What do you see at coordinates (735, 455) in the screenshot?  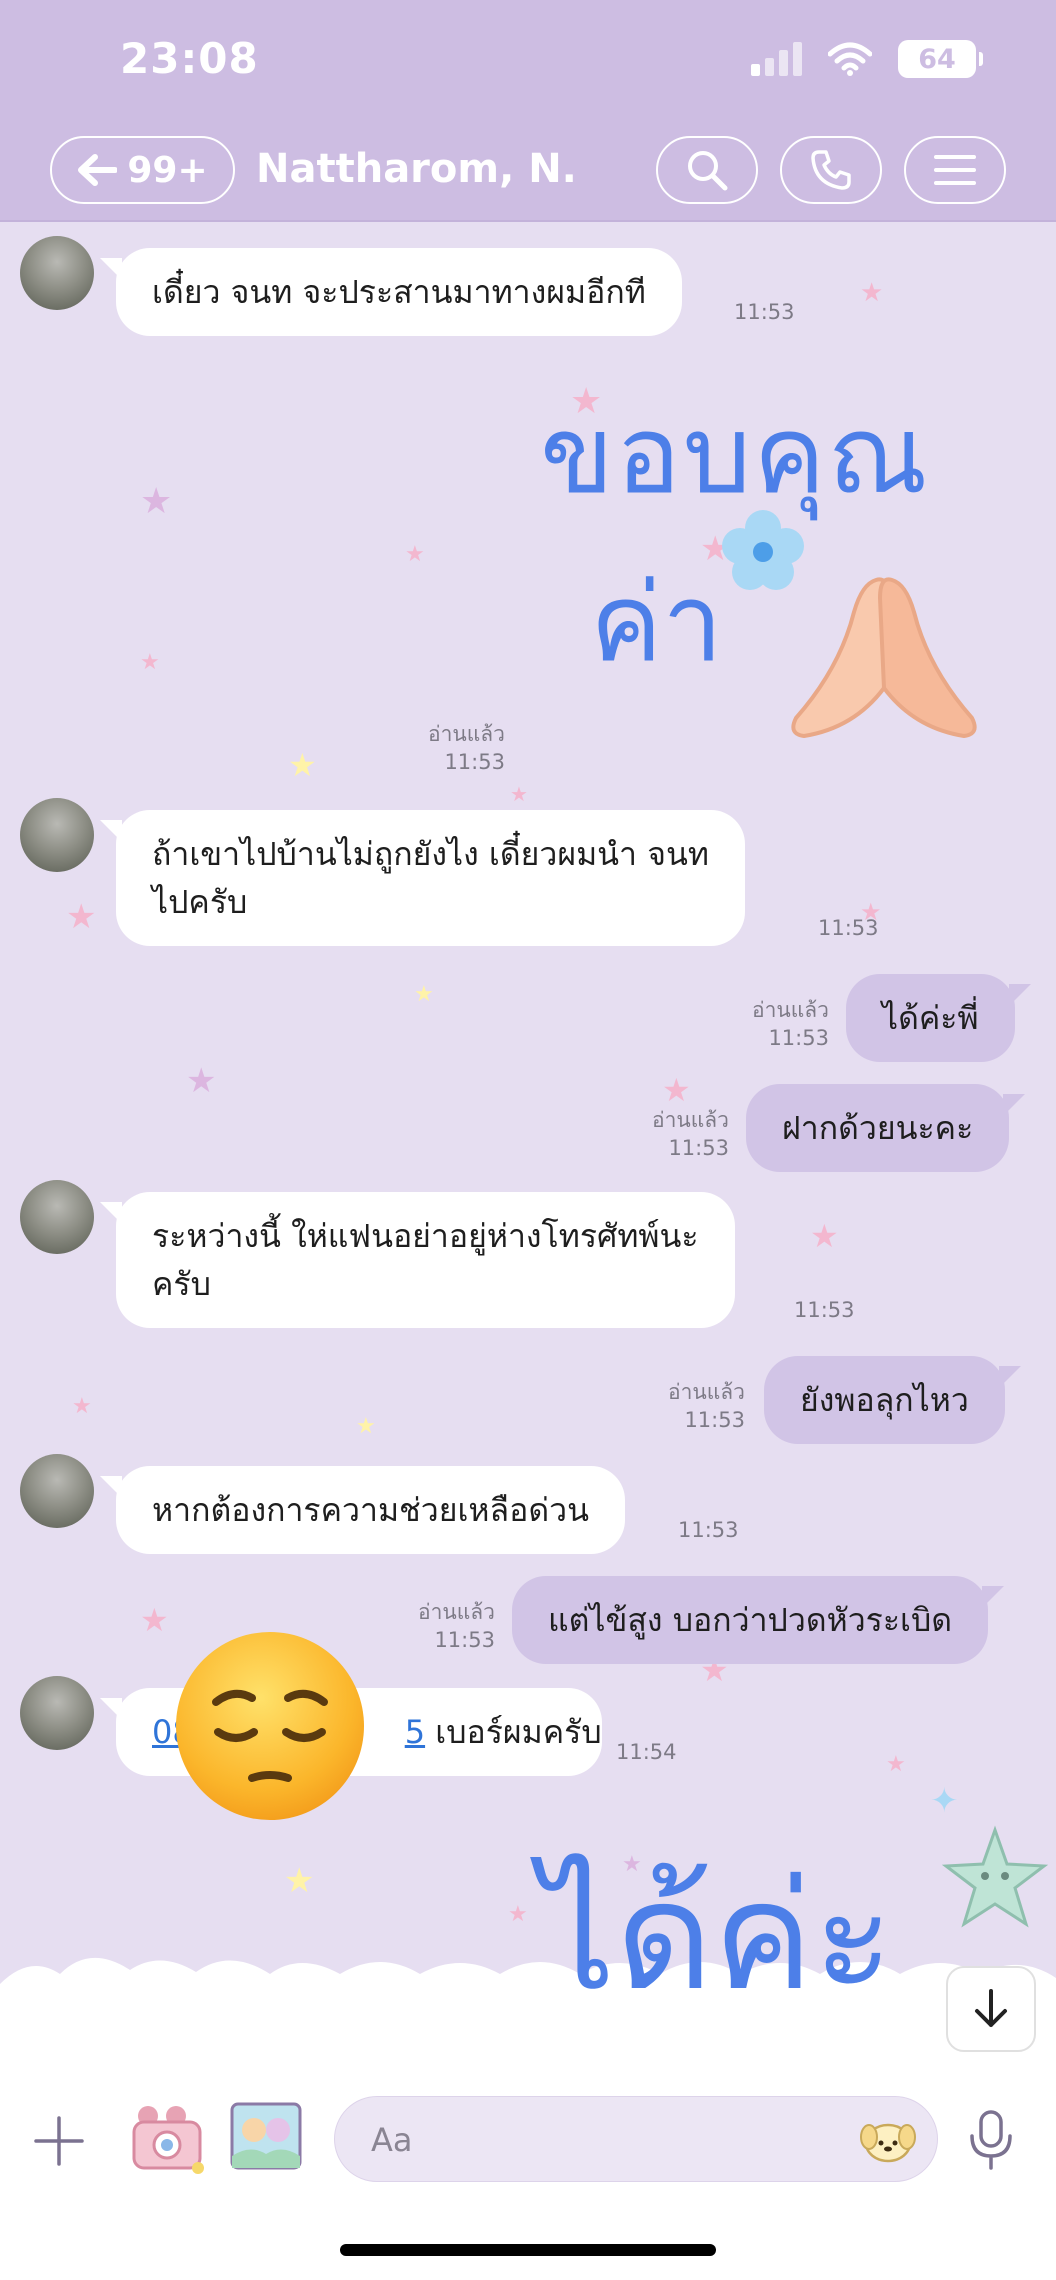 I see `sticker-text: ขอบคุณ` at bounding box center [735, 455].